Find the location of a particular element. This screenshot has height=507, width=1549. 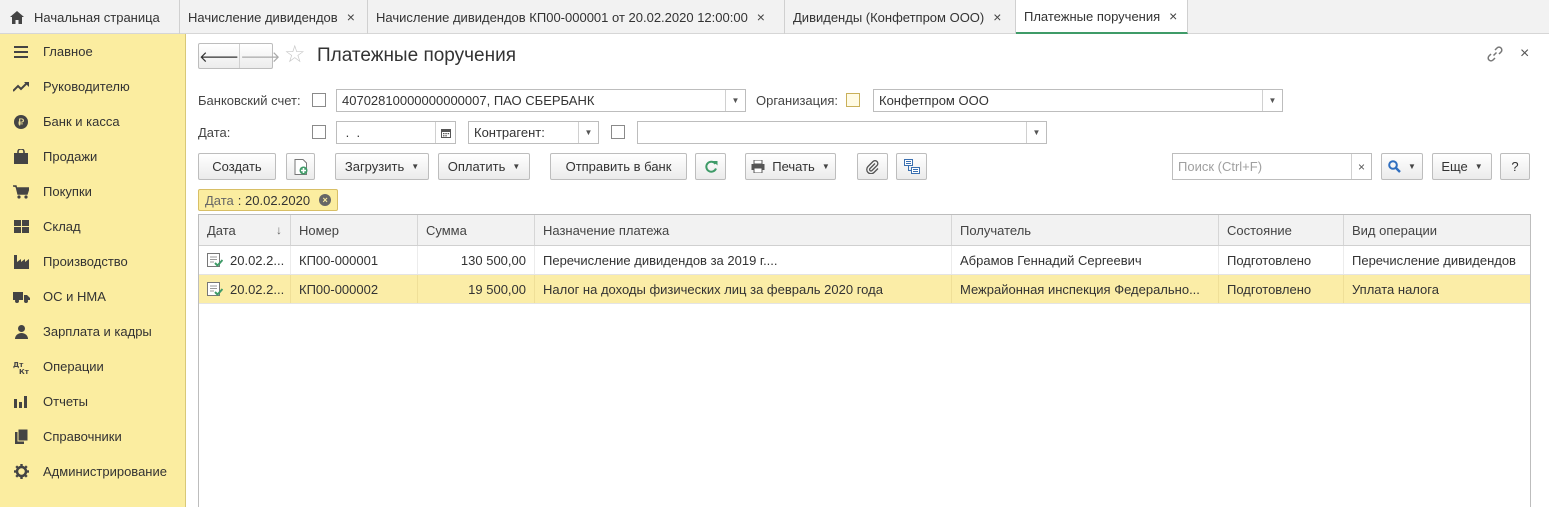

bank-account-field: 40702810000000000007, ПАО СБЕРБАНК ▼ is located at coordinates (541, 100).